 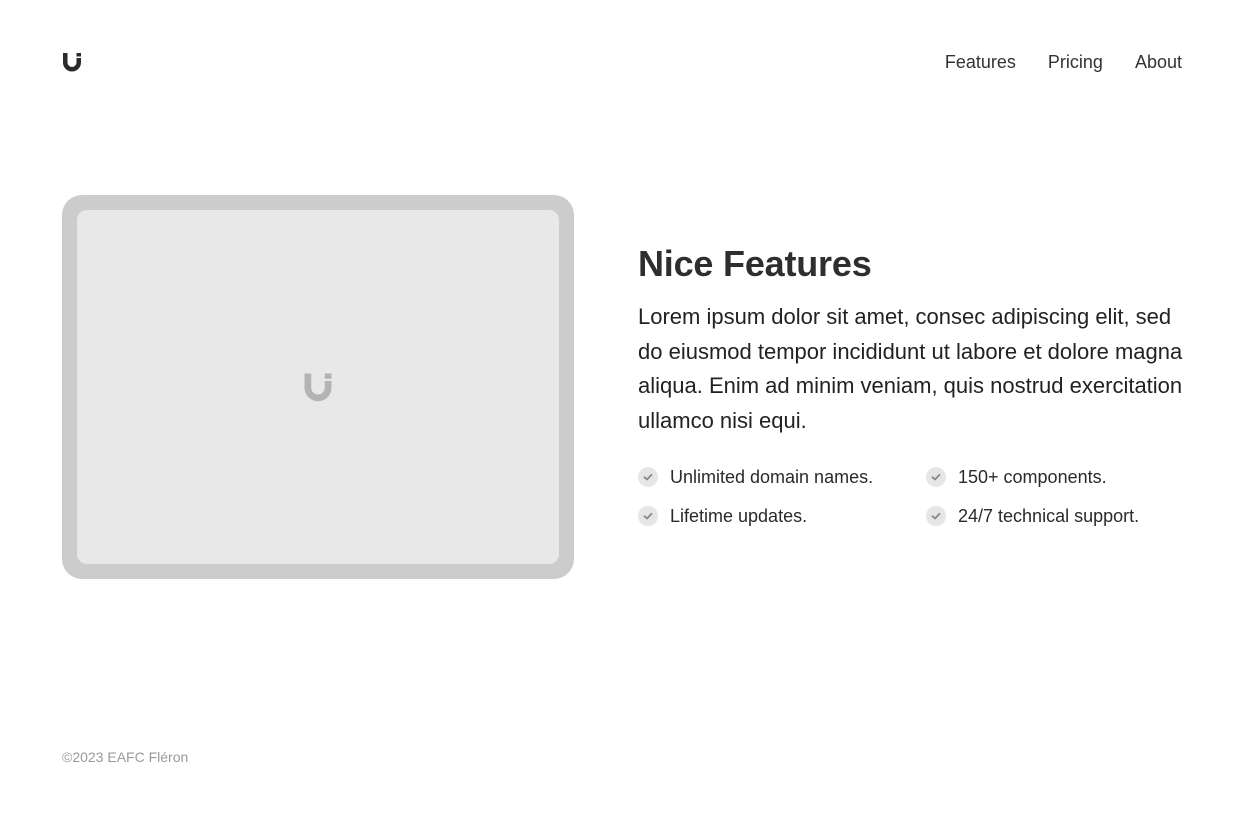 I want to click on feature-label: 24/7 technical support., so click(x=1049, y=516).